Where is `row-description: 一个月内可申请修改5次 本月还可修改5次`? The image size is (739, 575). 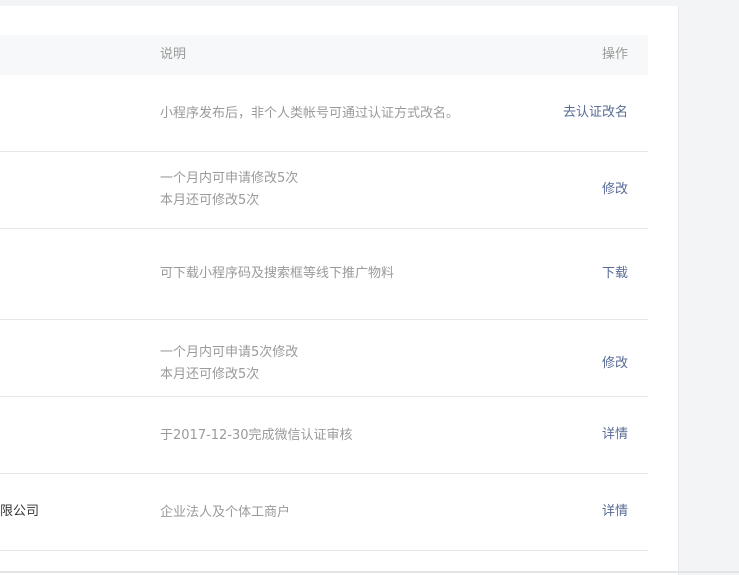
row-description: 一个月内可申请修改5次 本月还可修改5次 is located at coordinates (229, 190).